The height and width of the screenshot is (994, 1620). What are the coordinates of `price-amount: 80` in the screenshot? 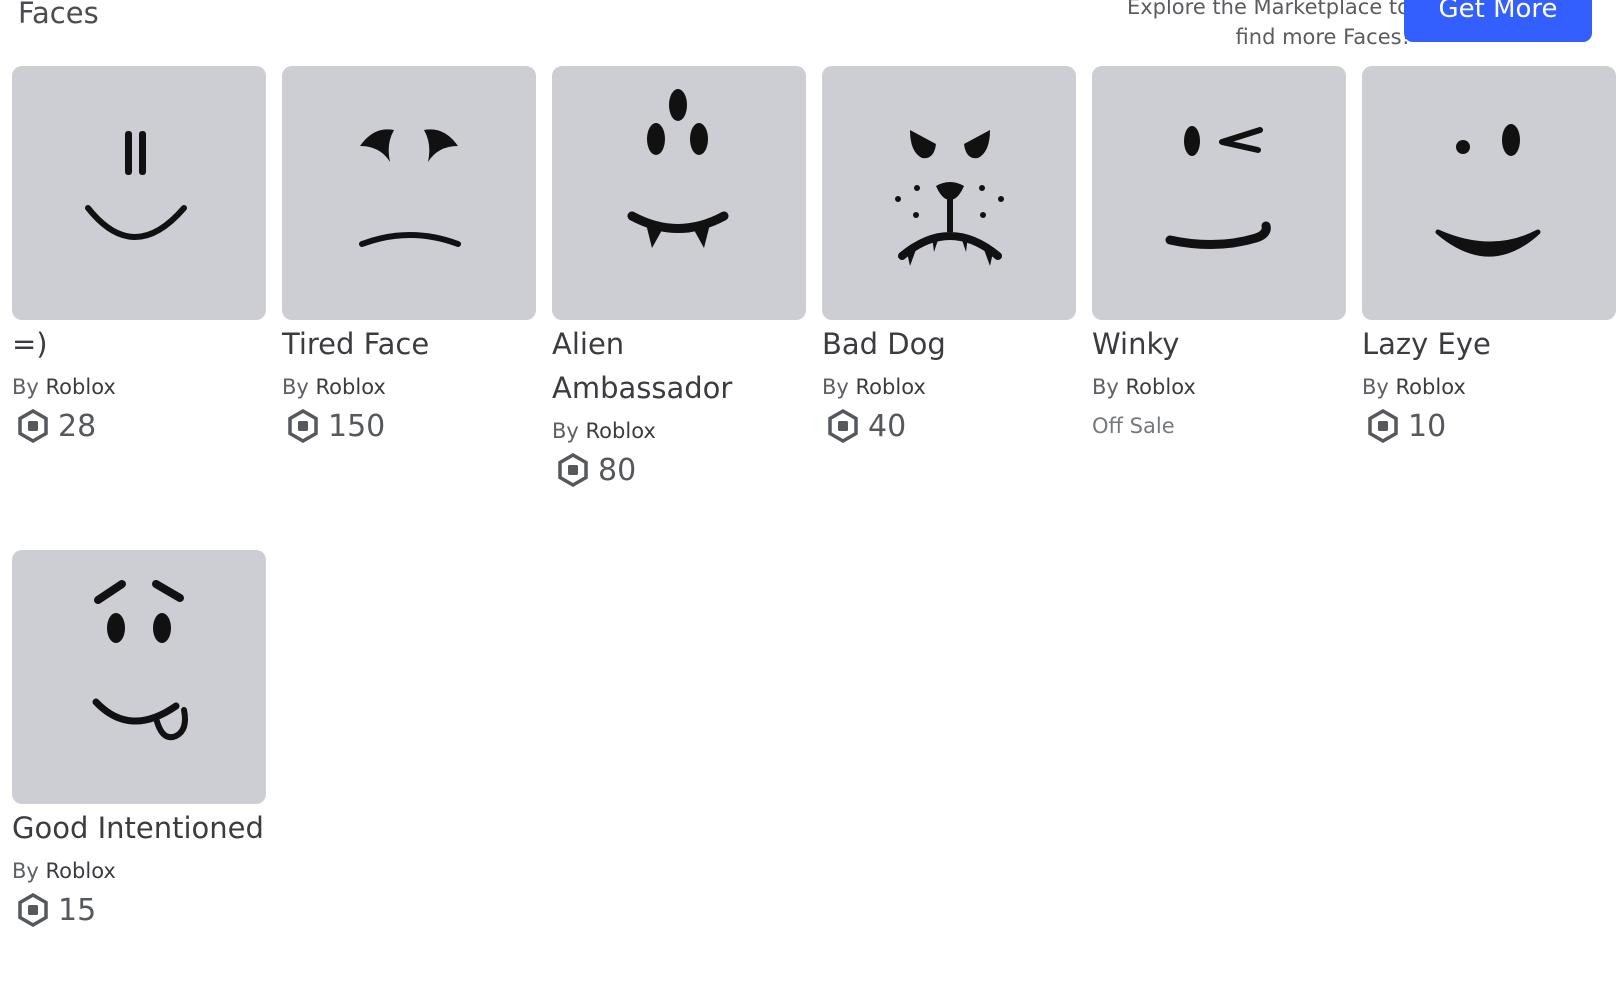 It's located at (617, 470).